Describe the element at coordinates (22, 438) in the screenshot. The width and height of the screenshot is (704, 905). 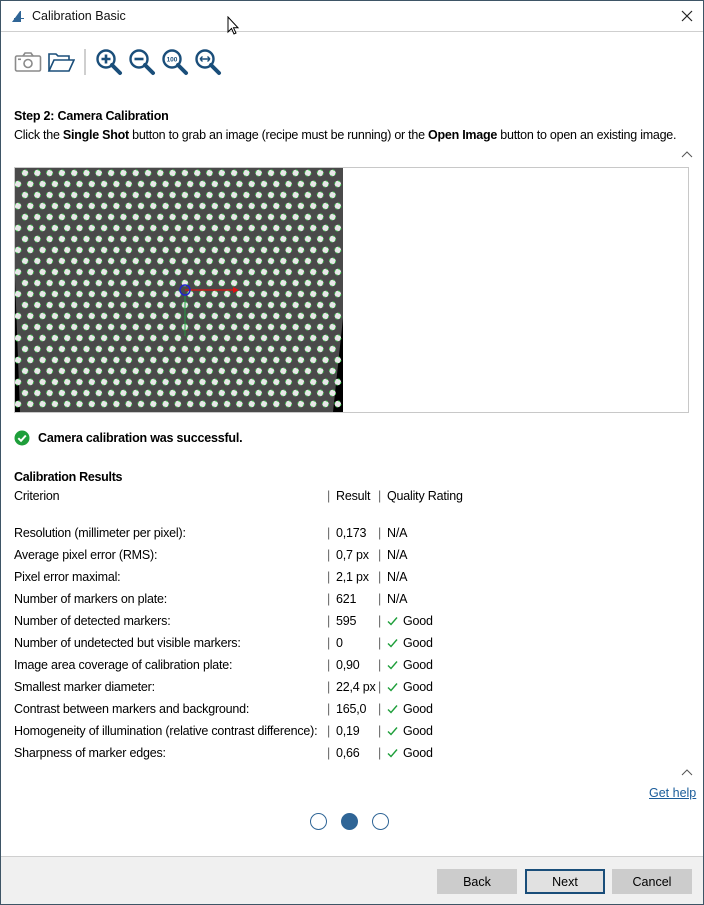
I see `check-circle-icon` at that location.